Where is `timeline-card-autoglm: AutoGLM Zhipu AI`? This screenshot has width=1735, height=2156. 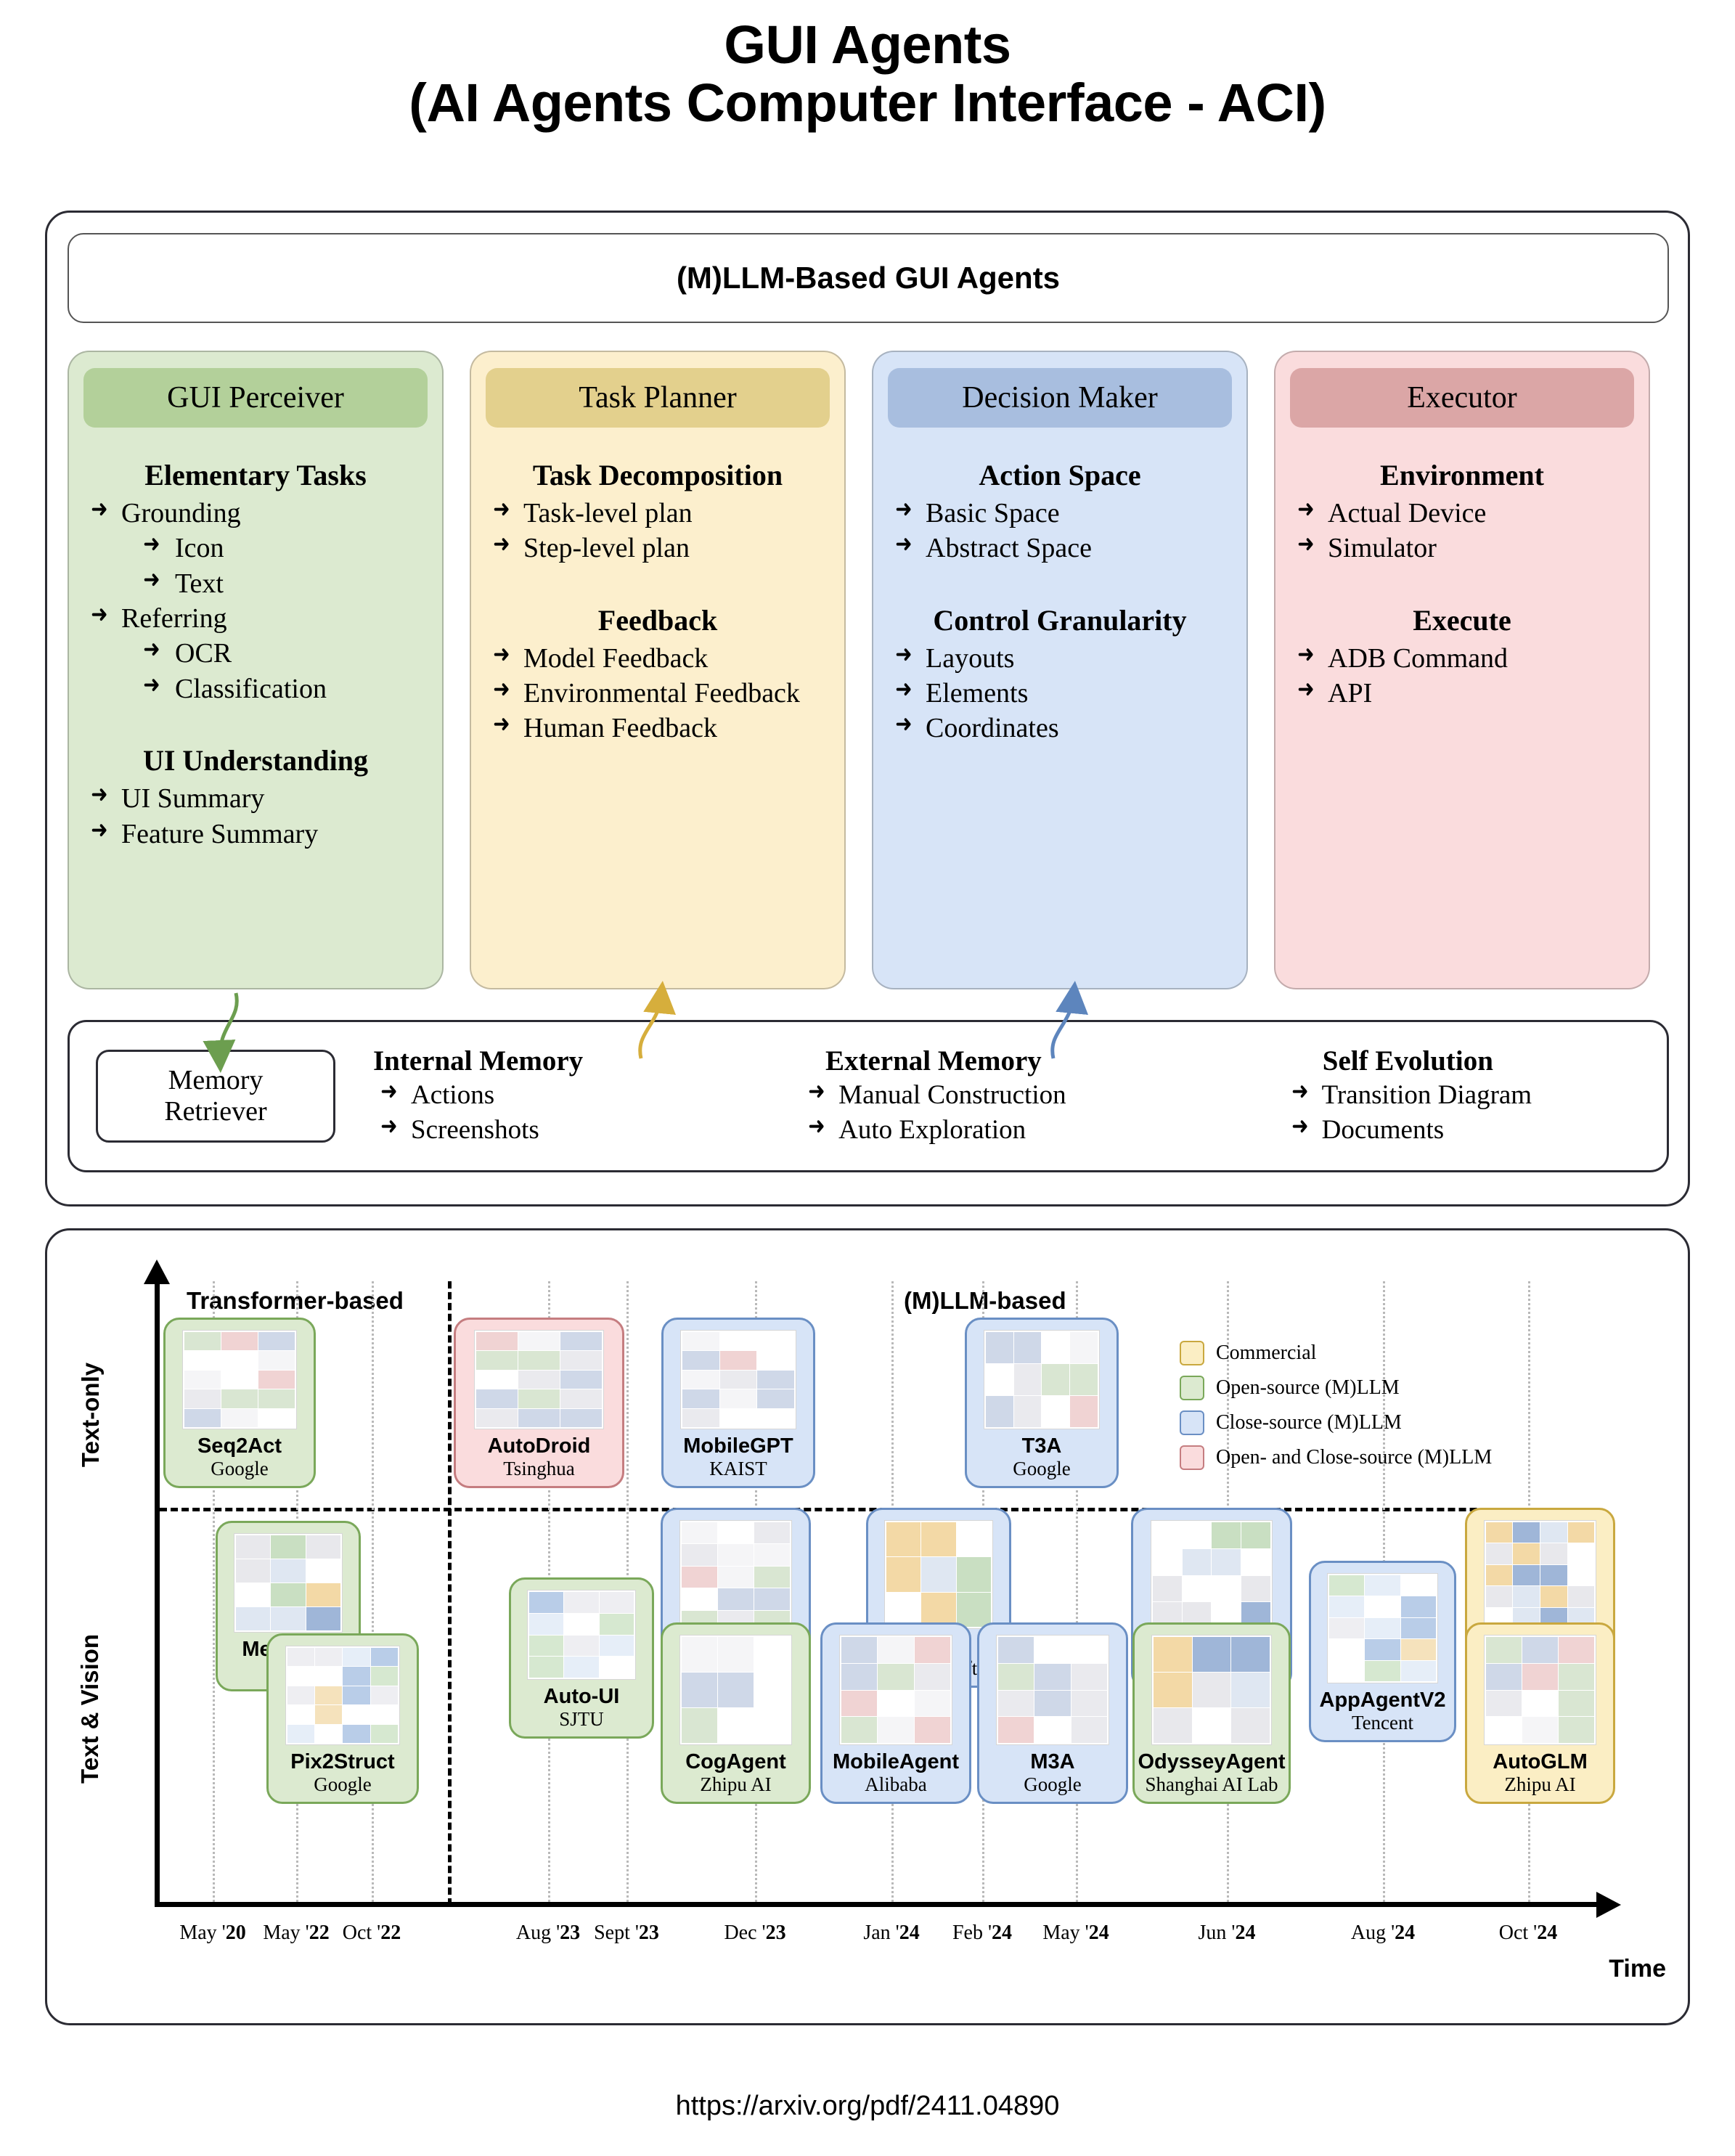 timeline-card-autoglm: AutoGLM Zhipu AI is located at coordinates (1540, 1713).